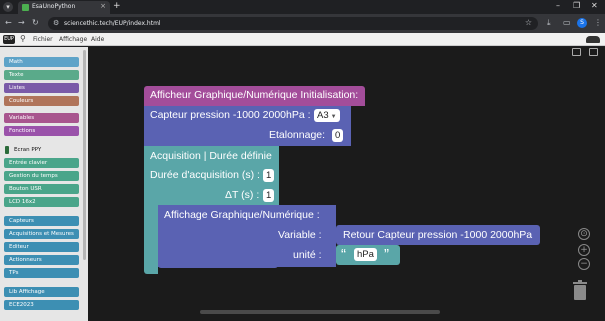  I want to click on calibration-label: Etalonnage:, so click(297, 135).